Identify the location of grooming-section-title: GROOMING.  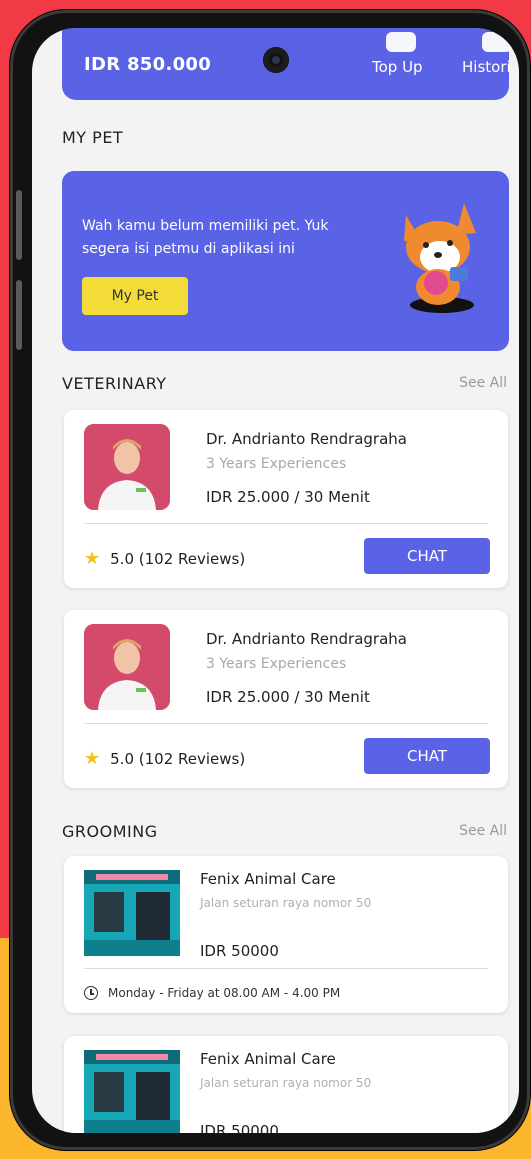
(110, 831).